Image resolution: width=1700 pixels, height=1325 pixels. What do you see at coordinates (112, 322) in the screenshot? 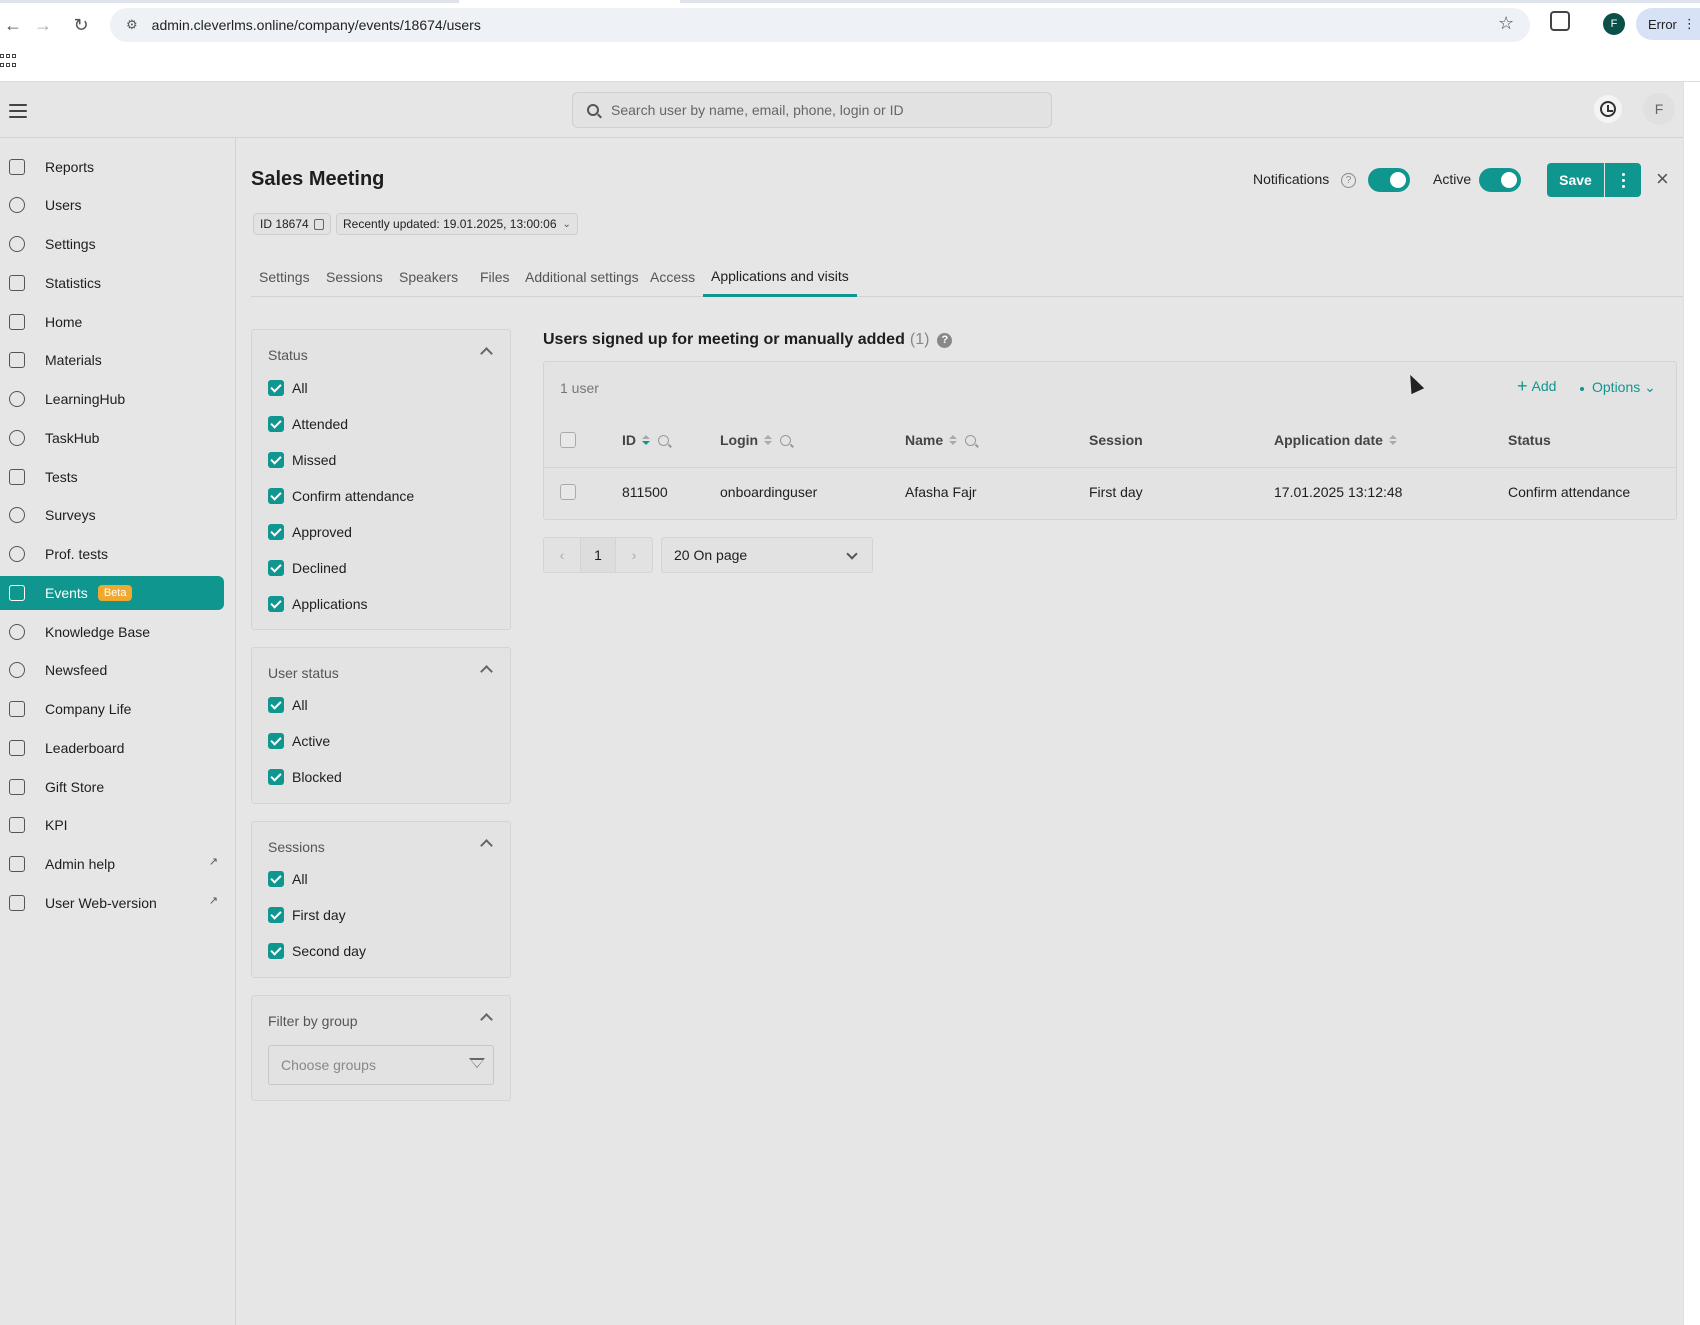
I see `sidebar-item-home: Home` at bounding box center [112, 322].